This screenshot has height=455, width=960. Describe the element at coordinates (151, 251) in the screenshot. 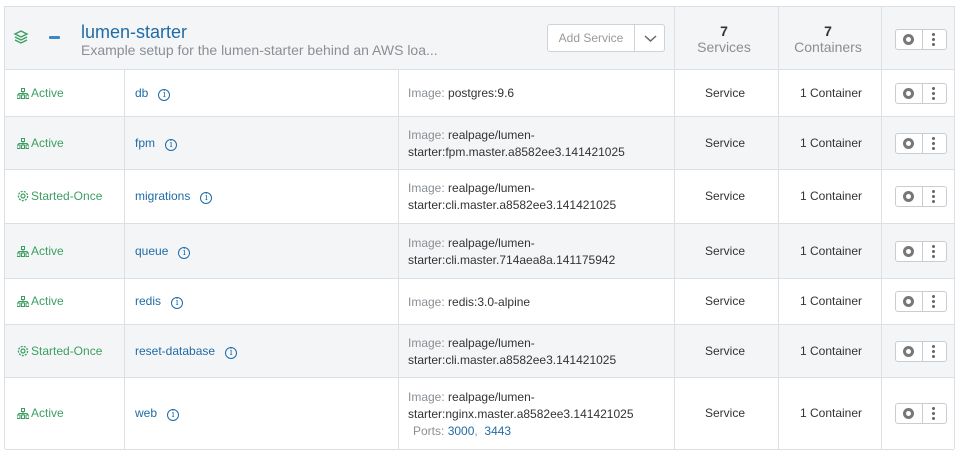

I see `service-name: queue` at that location.